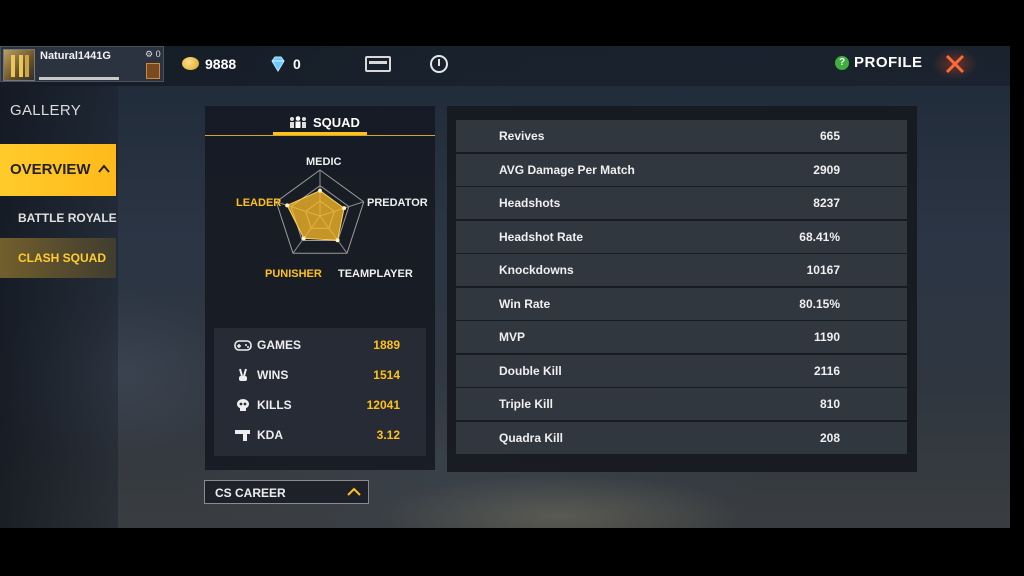 Image resolution: width=1024 pixels, height=576 pixels. Describe the element at coordinates (242, 435) in the screenshot. I see `pistol-icon` at that location.